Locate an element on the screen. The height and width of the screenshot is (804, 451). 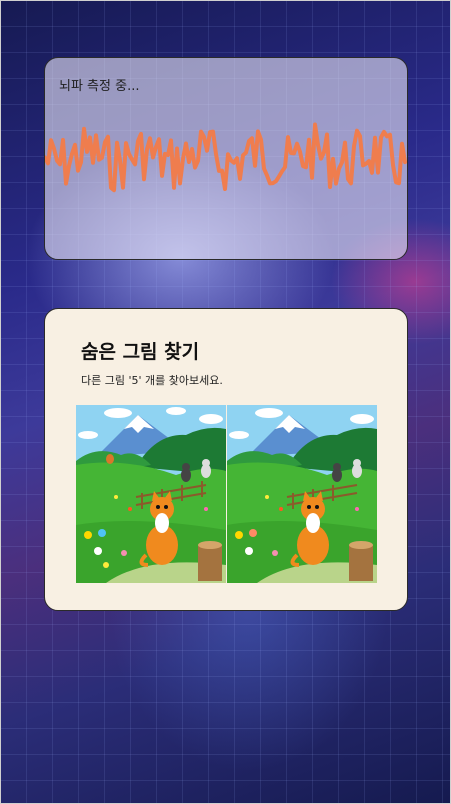
left-picture is located at coordinates (151, 494).